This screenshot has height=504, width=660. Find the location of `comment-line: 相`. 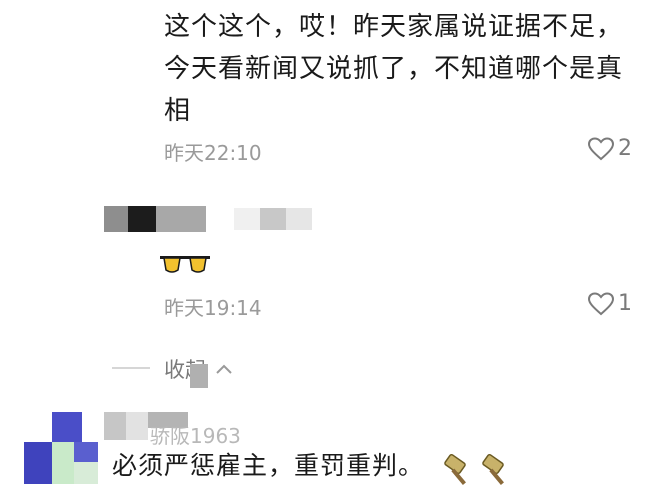

comment-line: 相 is located at coordinates (178, 111).